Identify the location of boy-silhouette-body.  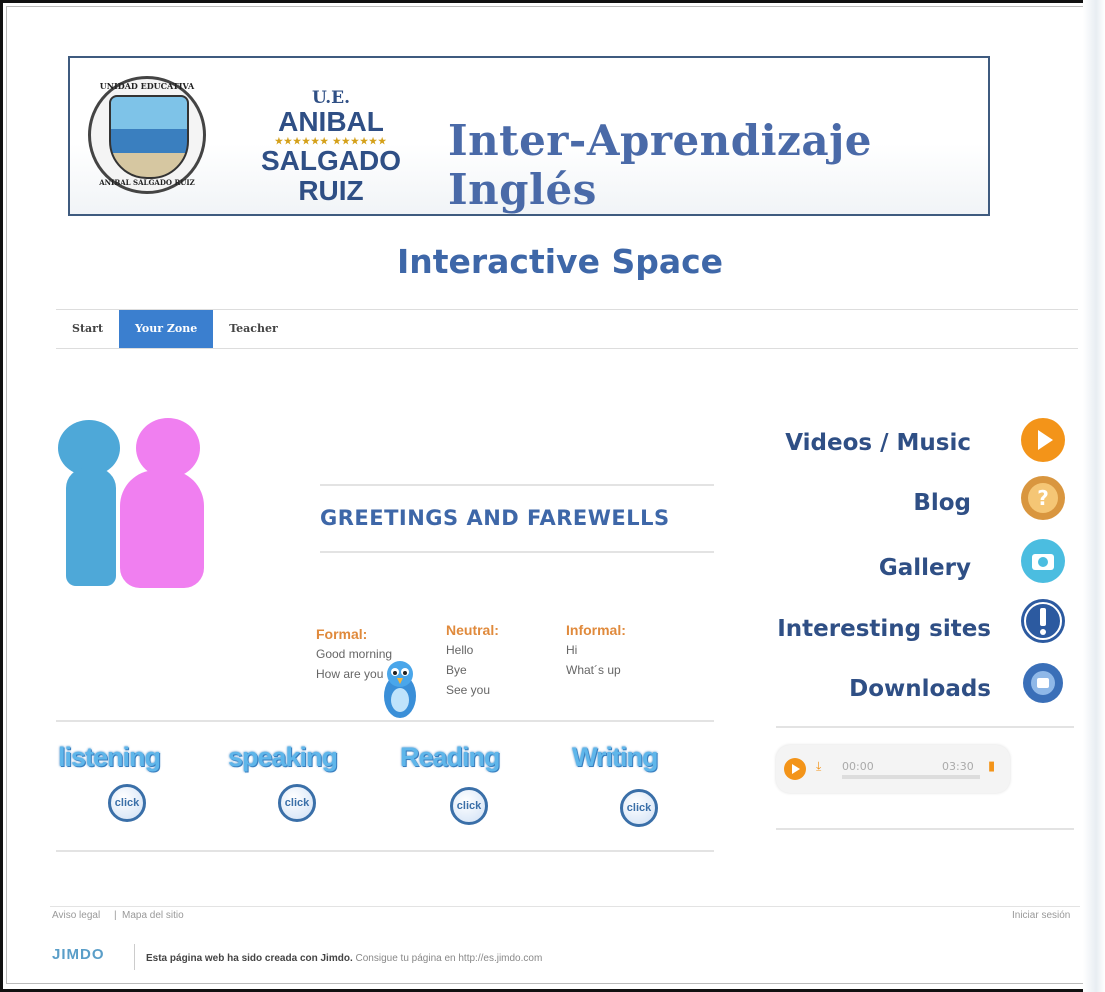
(91, 527).